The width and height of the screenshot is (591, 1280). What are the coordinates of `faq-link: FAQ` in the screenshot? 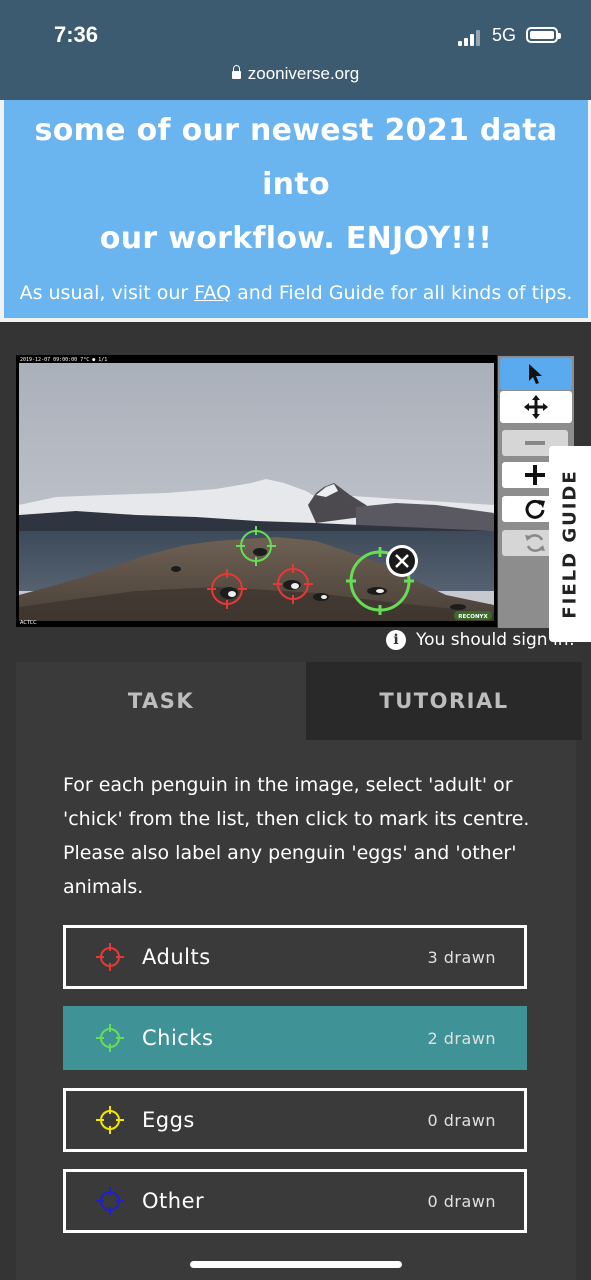 It's located at (212, 293).